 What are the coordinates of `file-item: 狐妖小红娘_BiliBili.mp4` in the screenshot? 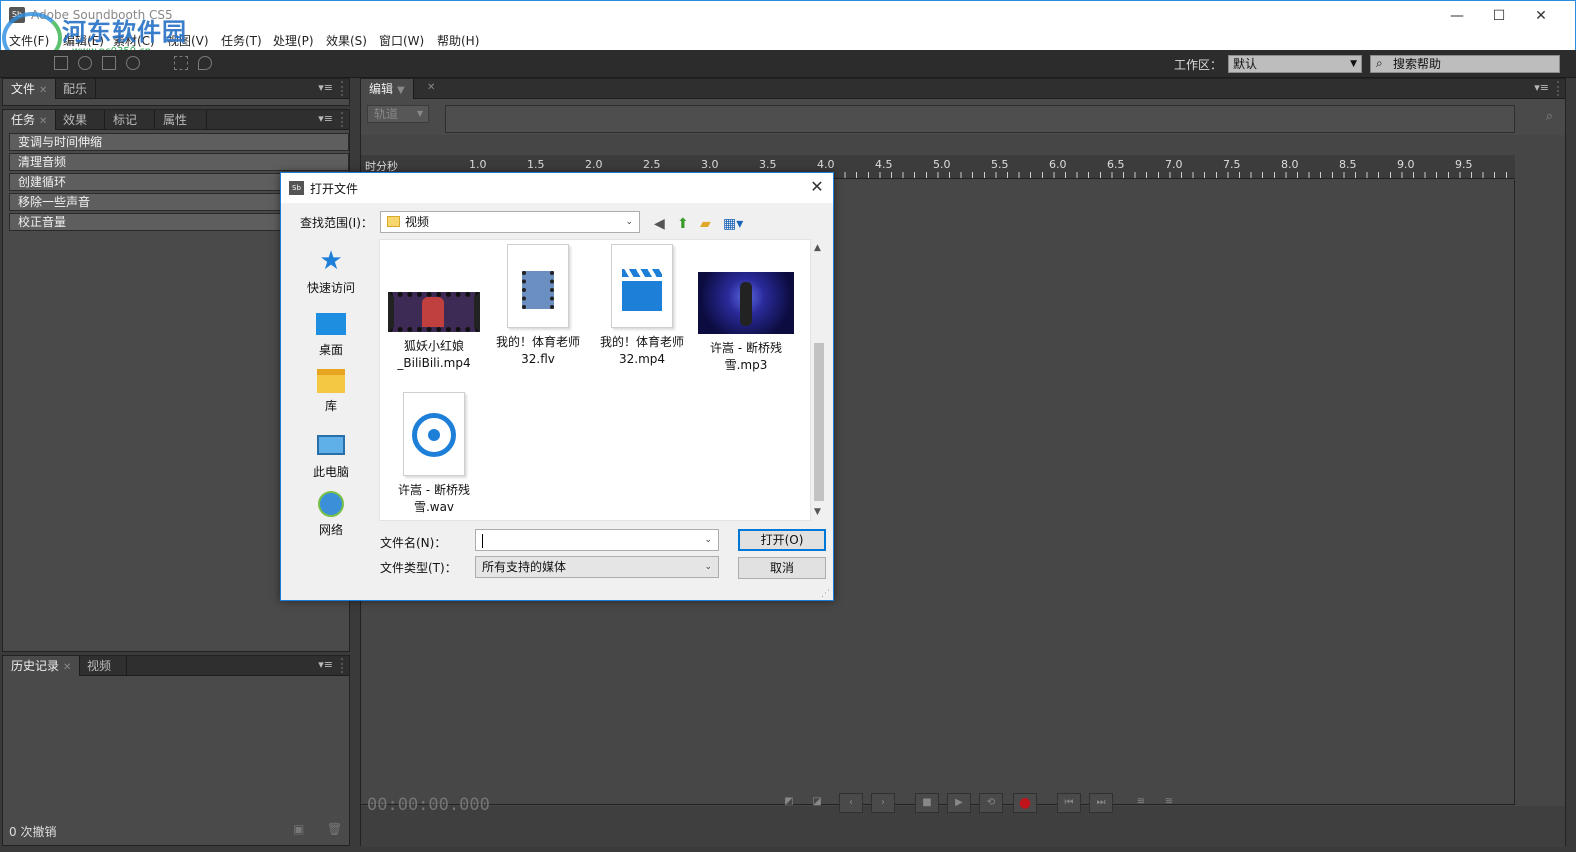 It's located at (434, 332).